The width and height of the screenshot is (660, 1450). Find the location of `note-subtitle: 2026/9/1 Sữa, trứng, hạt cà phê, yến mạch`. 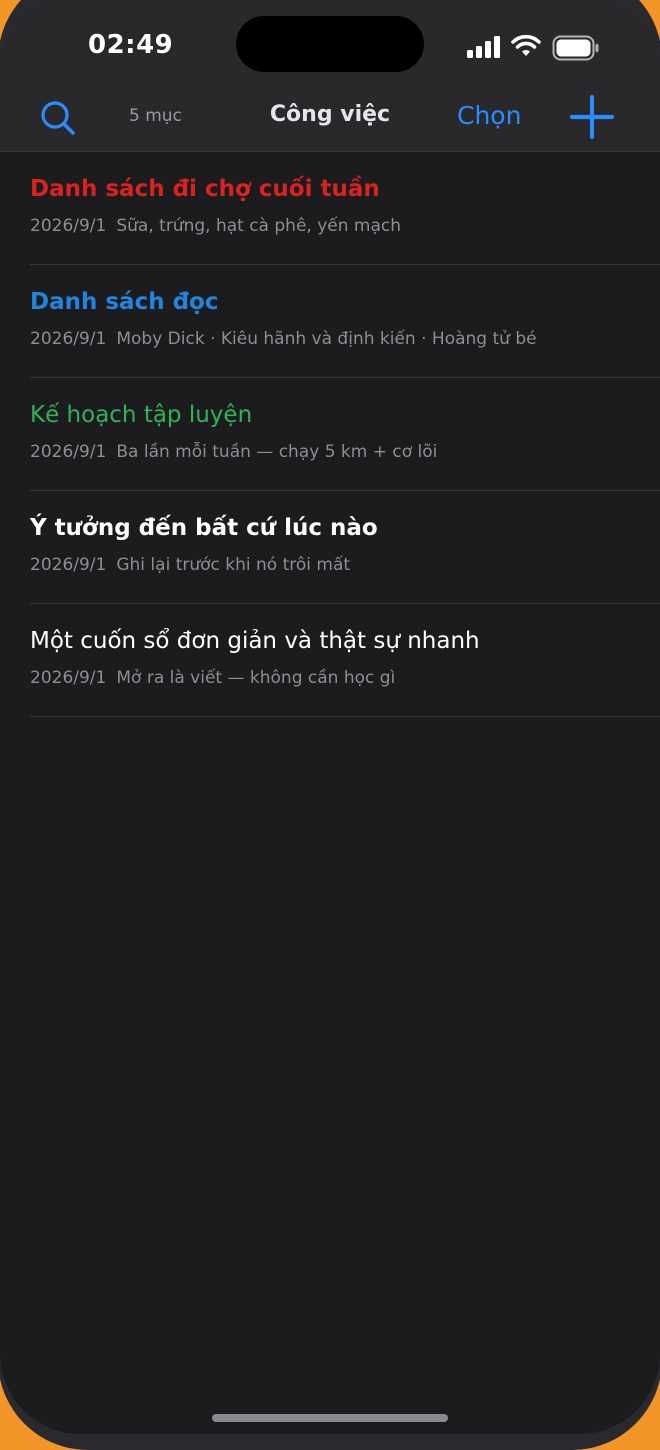

note-subtitle: 2026/9/1 Sữa, trứng, hạt cà phê, yến mạch is located at coordinates (215, 226).